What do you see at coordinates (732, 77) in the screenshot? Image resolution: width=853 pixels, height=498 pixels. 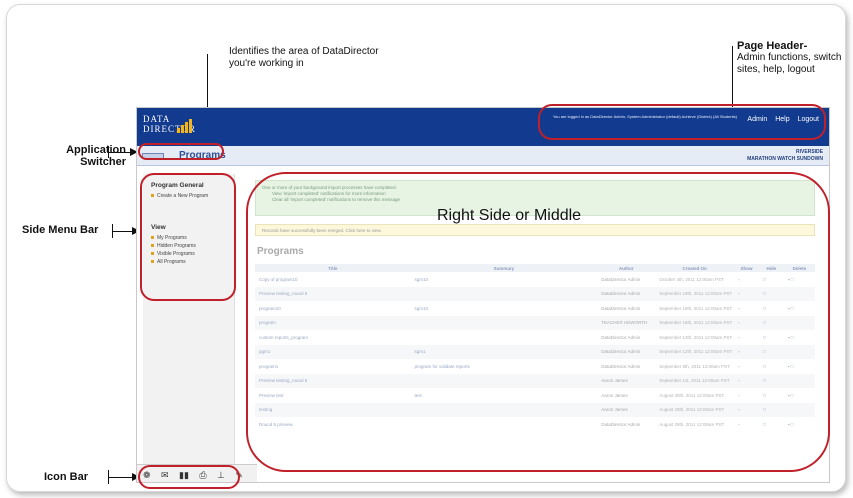 I see `header-pointer-line` at bounding box center [732, 77].